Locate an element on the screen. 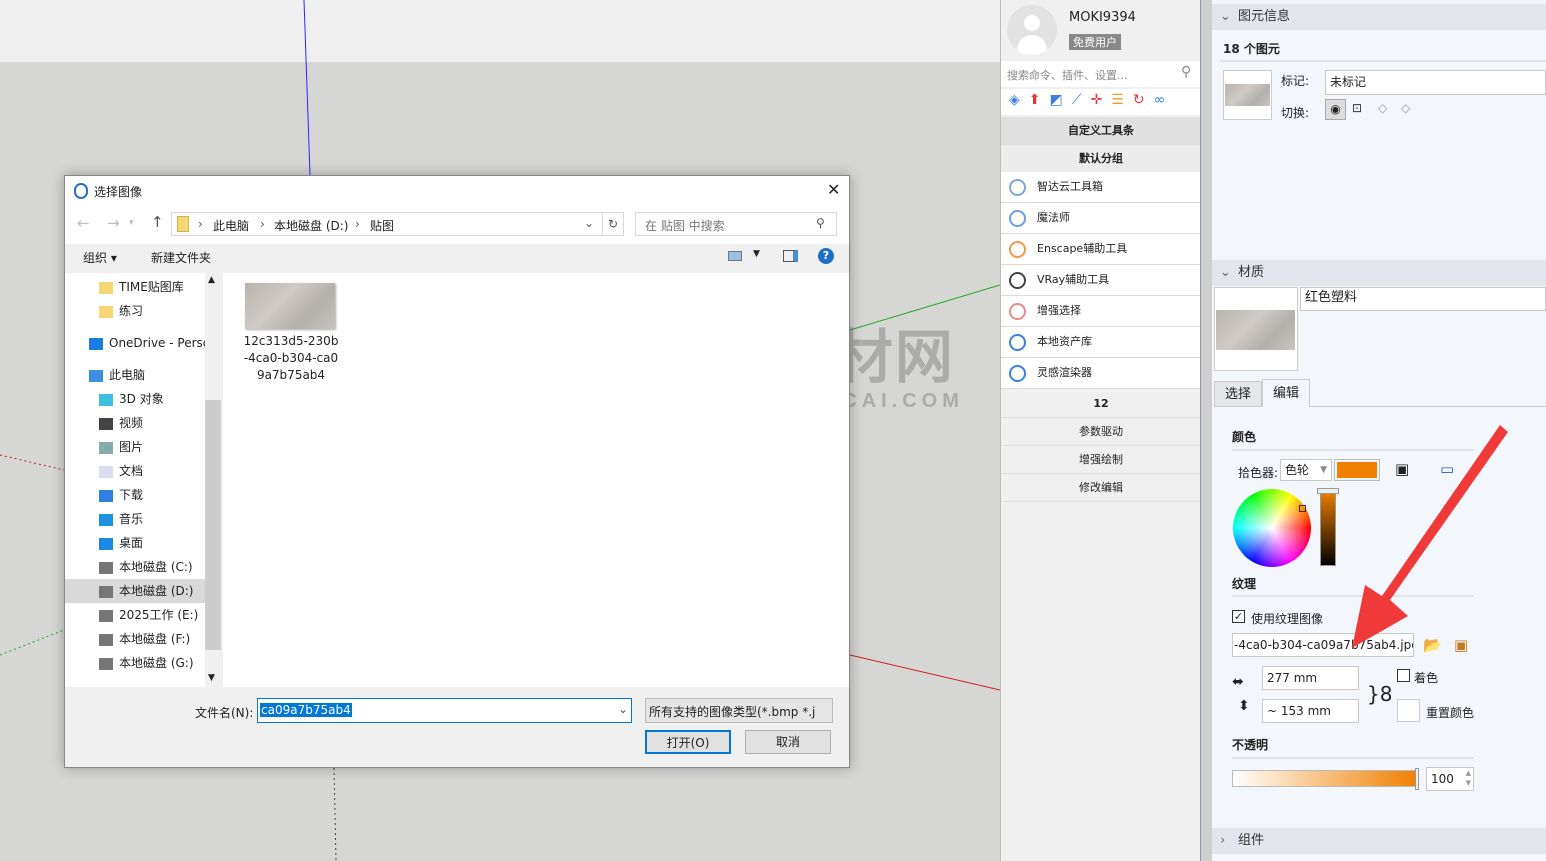 Image resolution: width=1546 pixels, height=861 pixels. reset-color-button is located at coordinates (1408, 710).